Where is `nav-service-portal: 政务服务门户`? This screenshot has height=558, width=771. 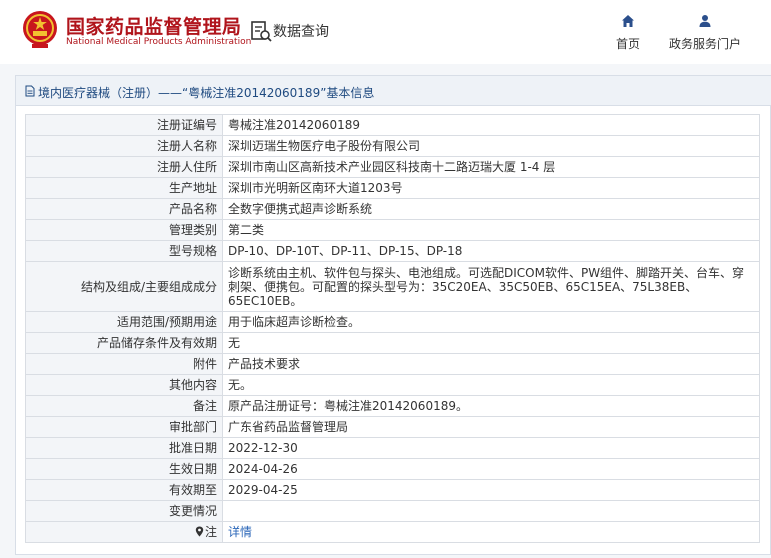 nav-service-portal: 政务服务门户 is located at coordinates (705, 34).